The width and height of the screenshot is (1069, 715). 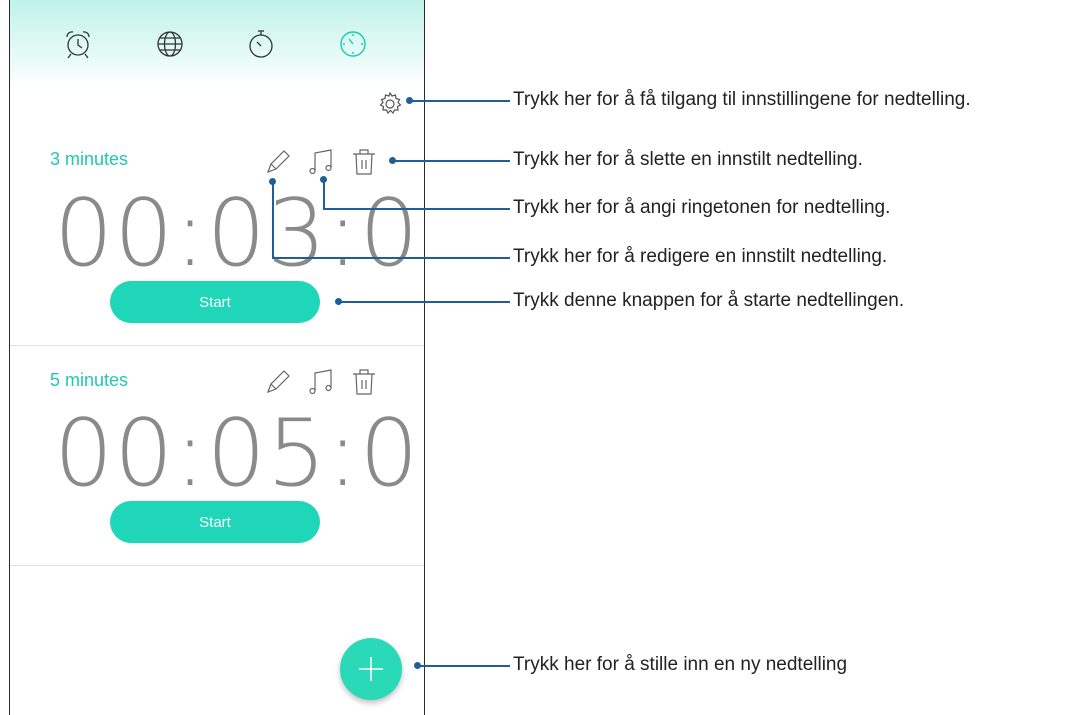 I want to click on gear-icon, so click(x=390, y=103).